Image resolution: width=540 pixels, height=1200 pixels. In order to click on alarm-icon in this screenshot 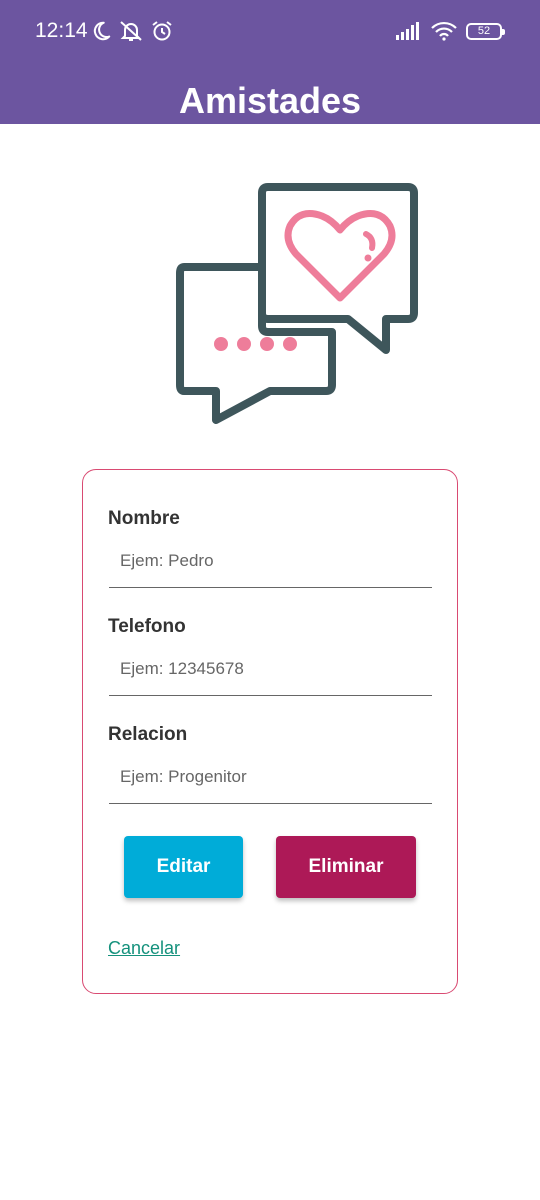, I will do `click(162, 31)`.